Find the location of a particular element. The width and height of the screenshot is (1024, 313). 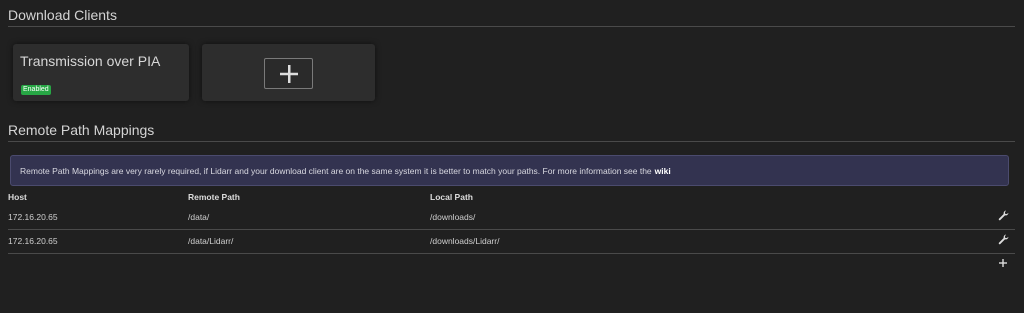

remote-path-mappings-title: Remote Path Mappings is located at coordinates (511, 132).